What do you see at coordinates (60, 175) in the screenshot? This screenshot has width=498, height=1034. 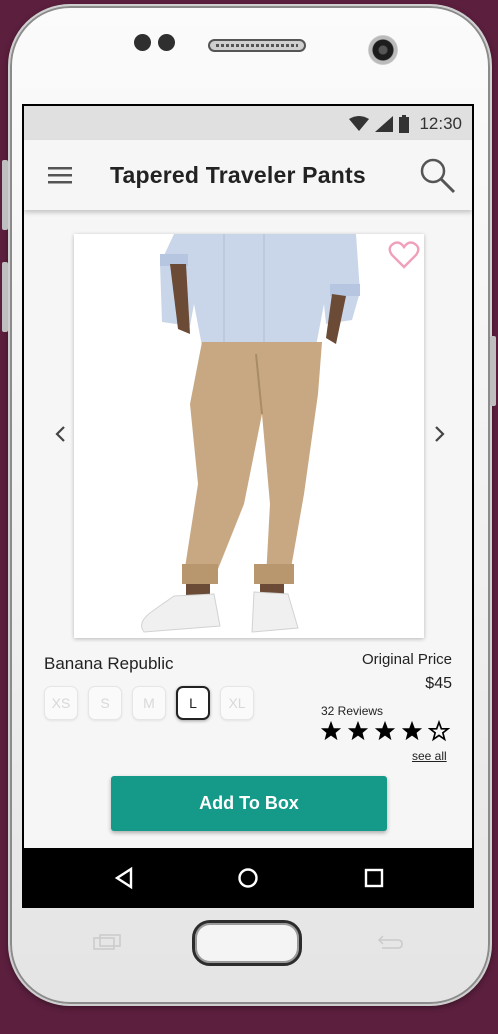 I see `hamburger-menu-icon` at bounding box center [60, 175].